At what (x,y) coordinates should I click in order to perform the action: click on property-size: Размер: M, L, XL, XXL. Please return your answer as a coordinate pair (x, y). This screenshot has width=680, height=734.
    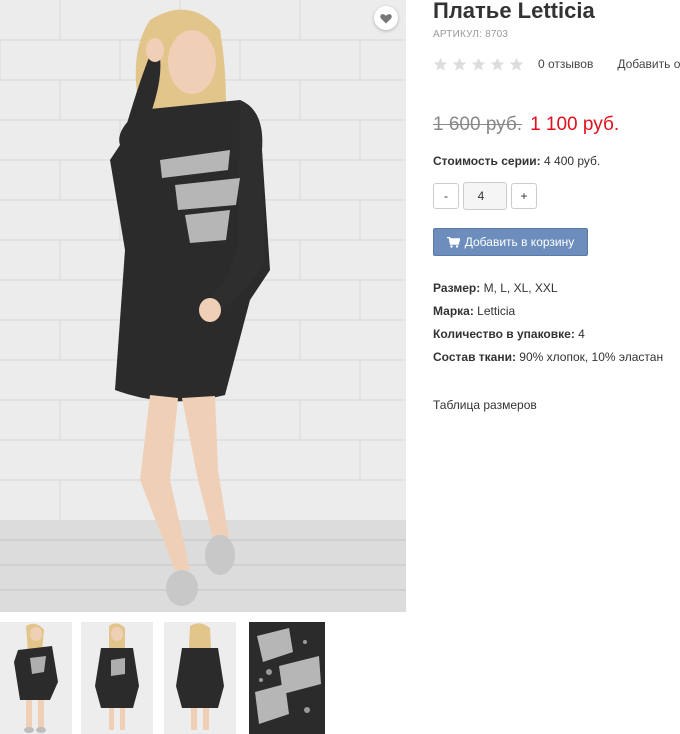
    Looking at the image, I should click on (556, 288).